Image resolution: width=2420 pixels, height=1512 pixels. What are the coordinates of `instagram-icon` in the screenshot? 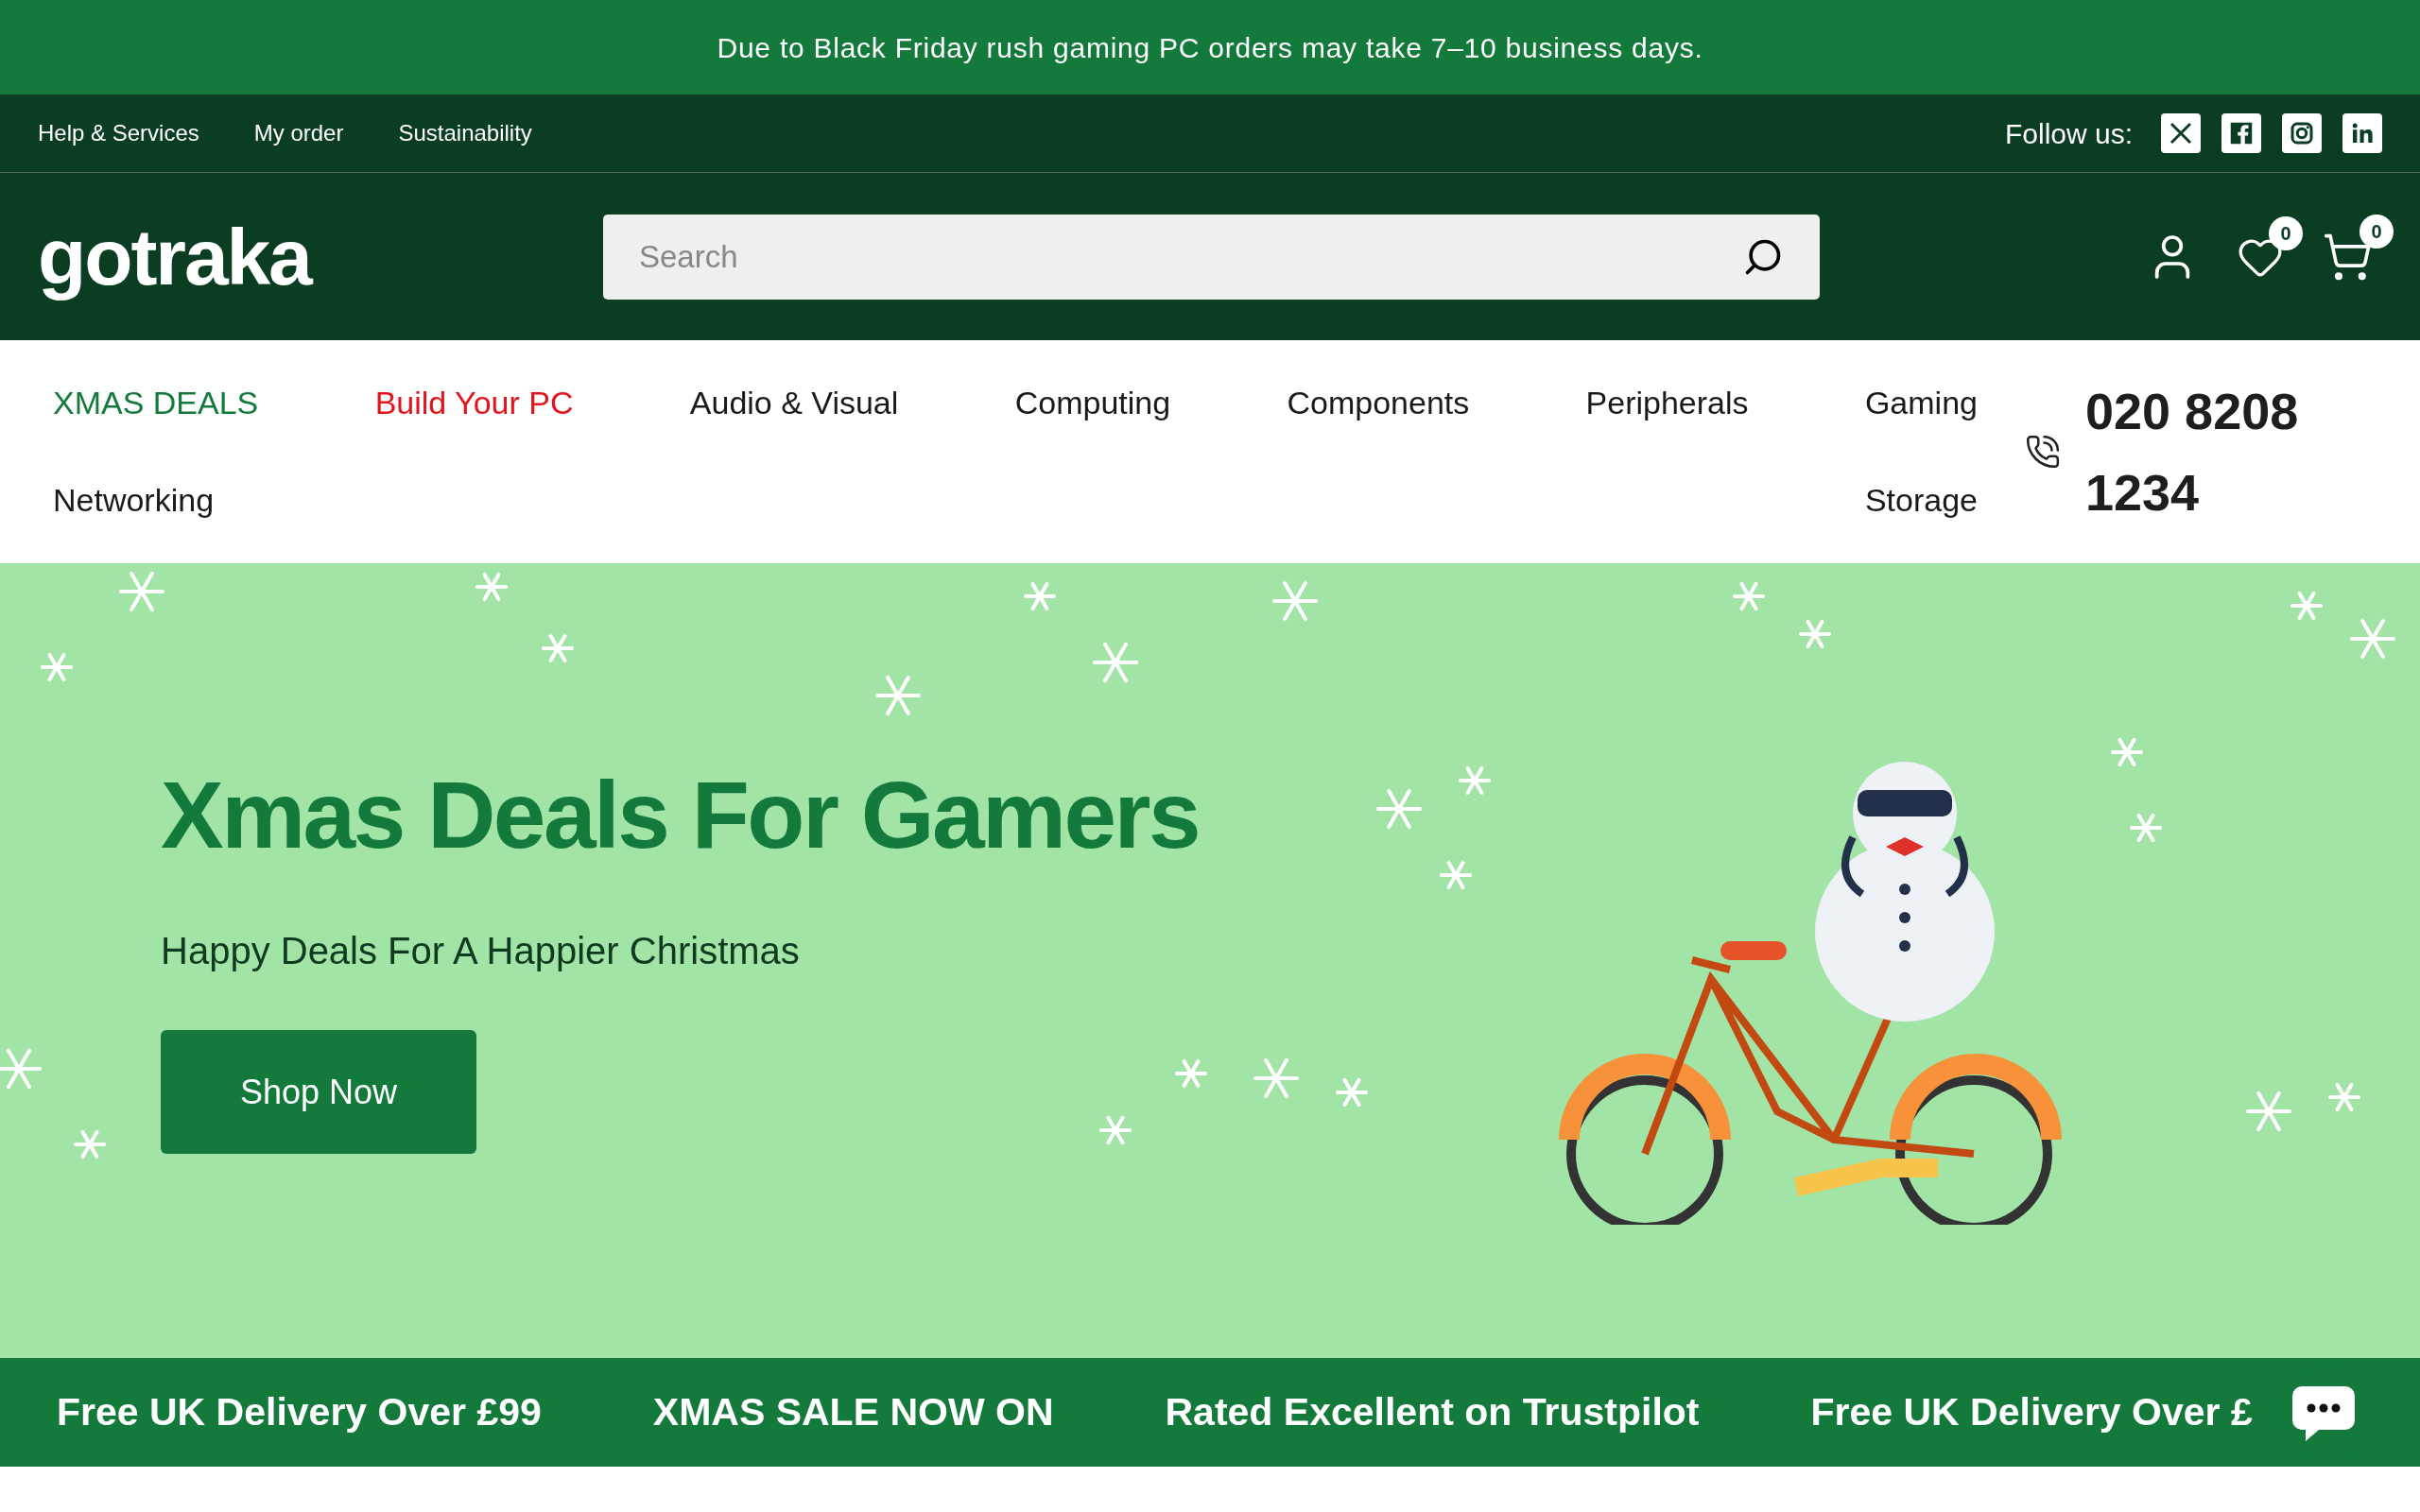 It's located at (2302, 133).